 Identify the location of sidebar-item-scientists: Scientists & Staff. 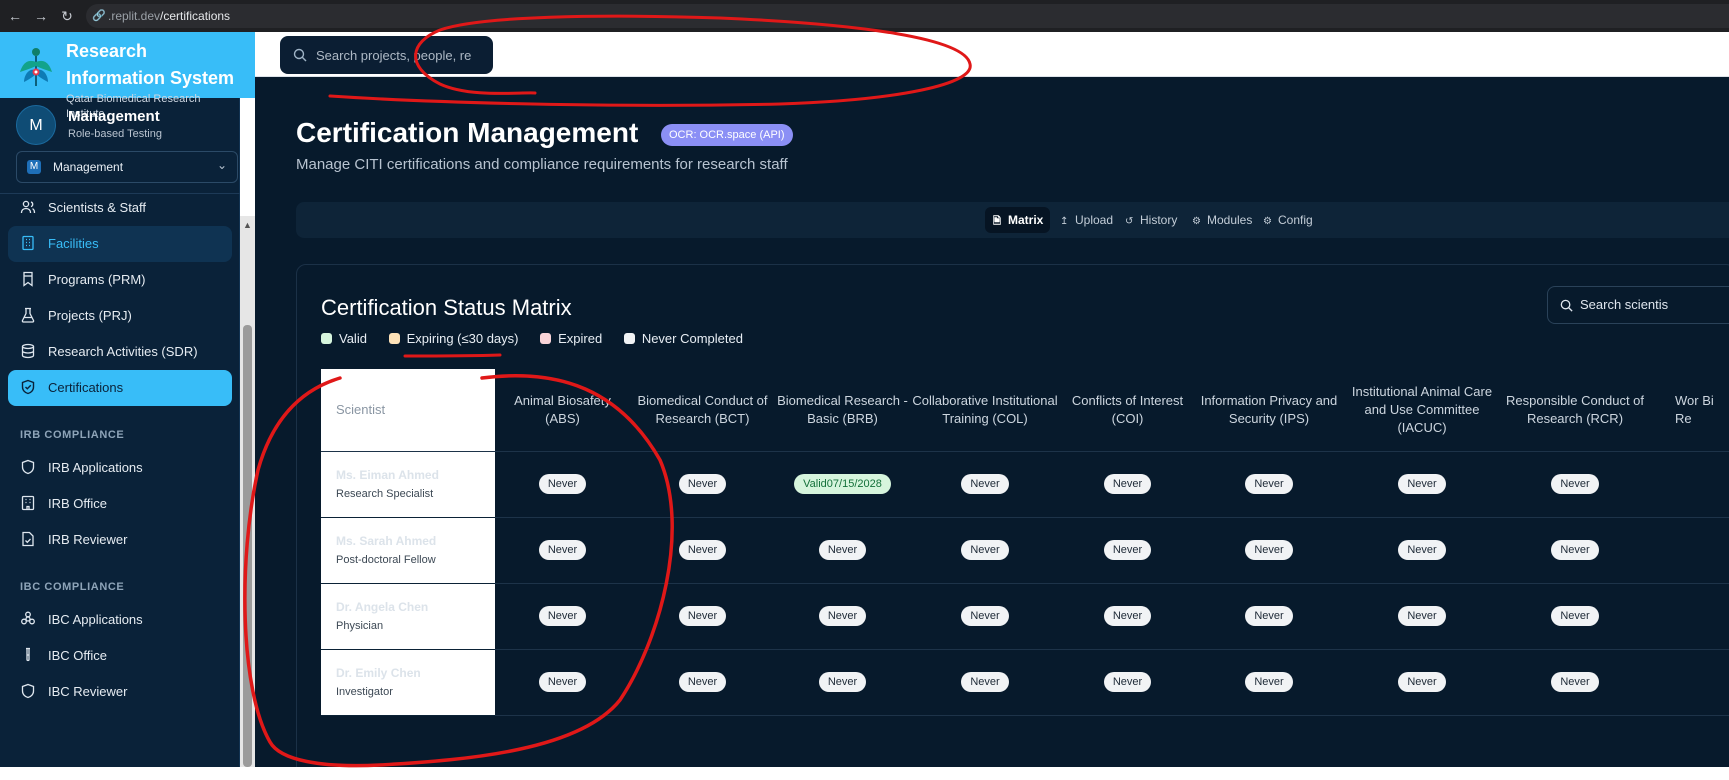
(120, 208).